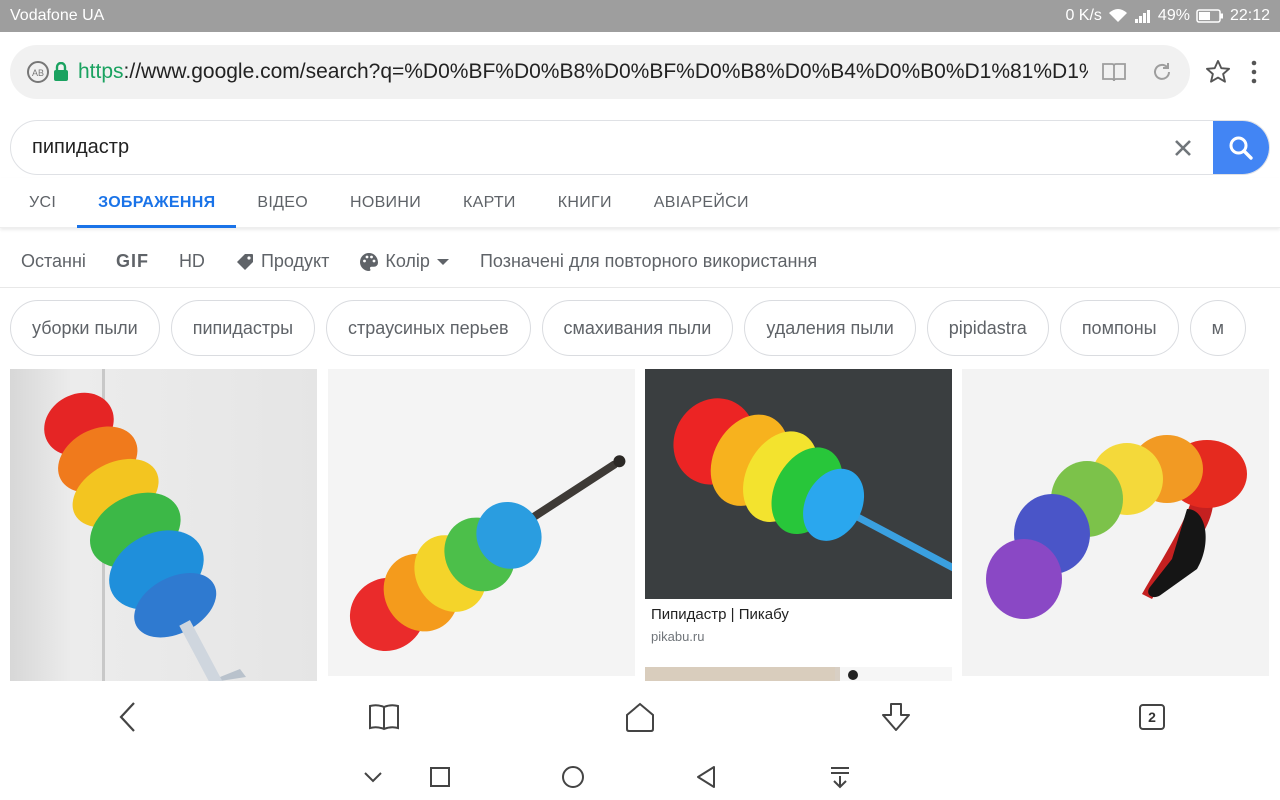 The height and width of the screenshot is (800, 1280). I want to click on battery-icon, so click(1209, 16).